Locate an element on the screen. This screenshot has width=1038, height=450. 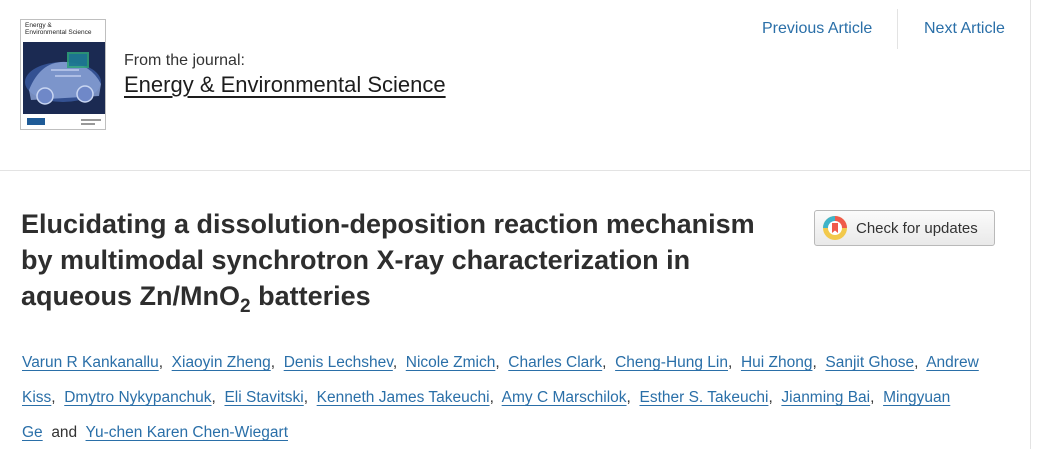
cover-artwork is located at coordinates (63, 74).